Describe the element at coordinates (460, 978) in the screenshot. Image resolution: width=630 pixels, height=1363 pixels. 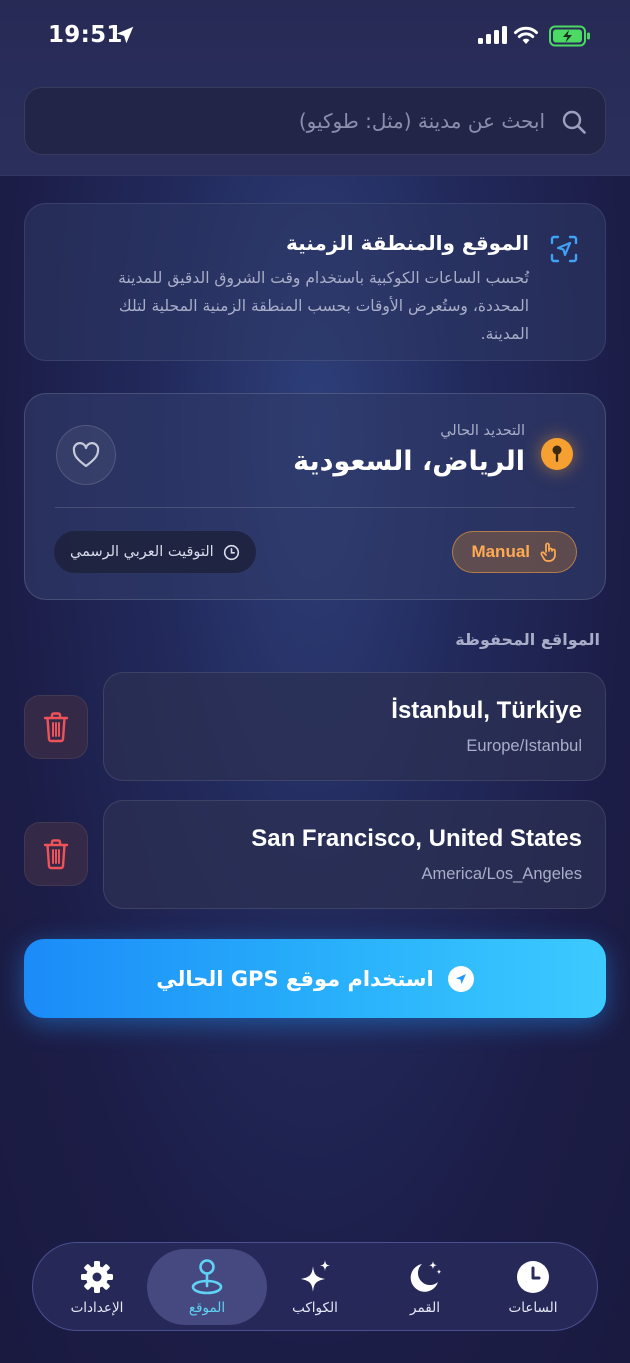
I see `navigation-arrow-icon` at that location.